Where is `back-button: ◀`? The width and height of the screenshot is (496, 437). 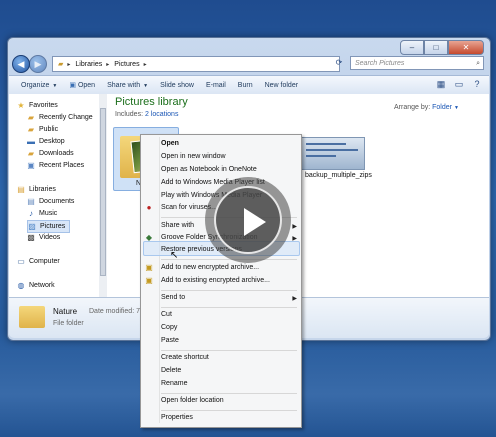
back-button: ◀ is located at coordinates (21, 64).